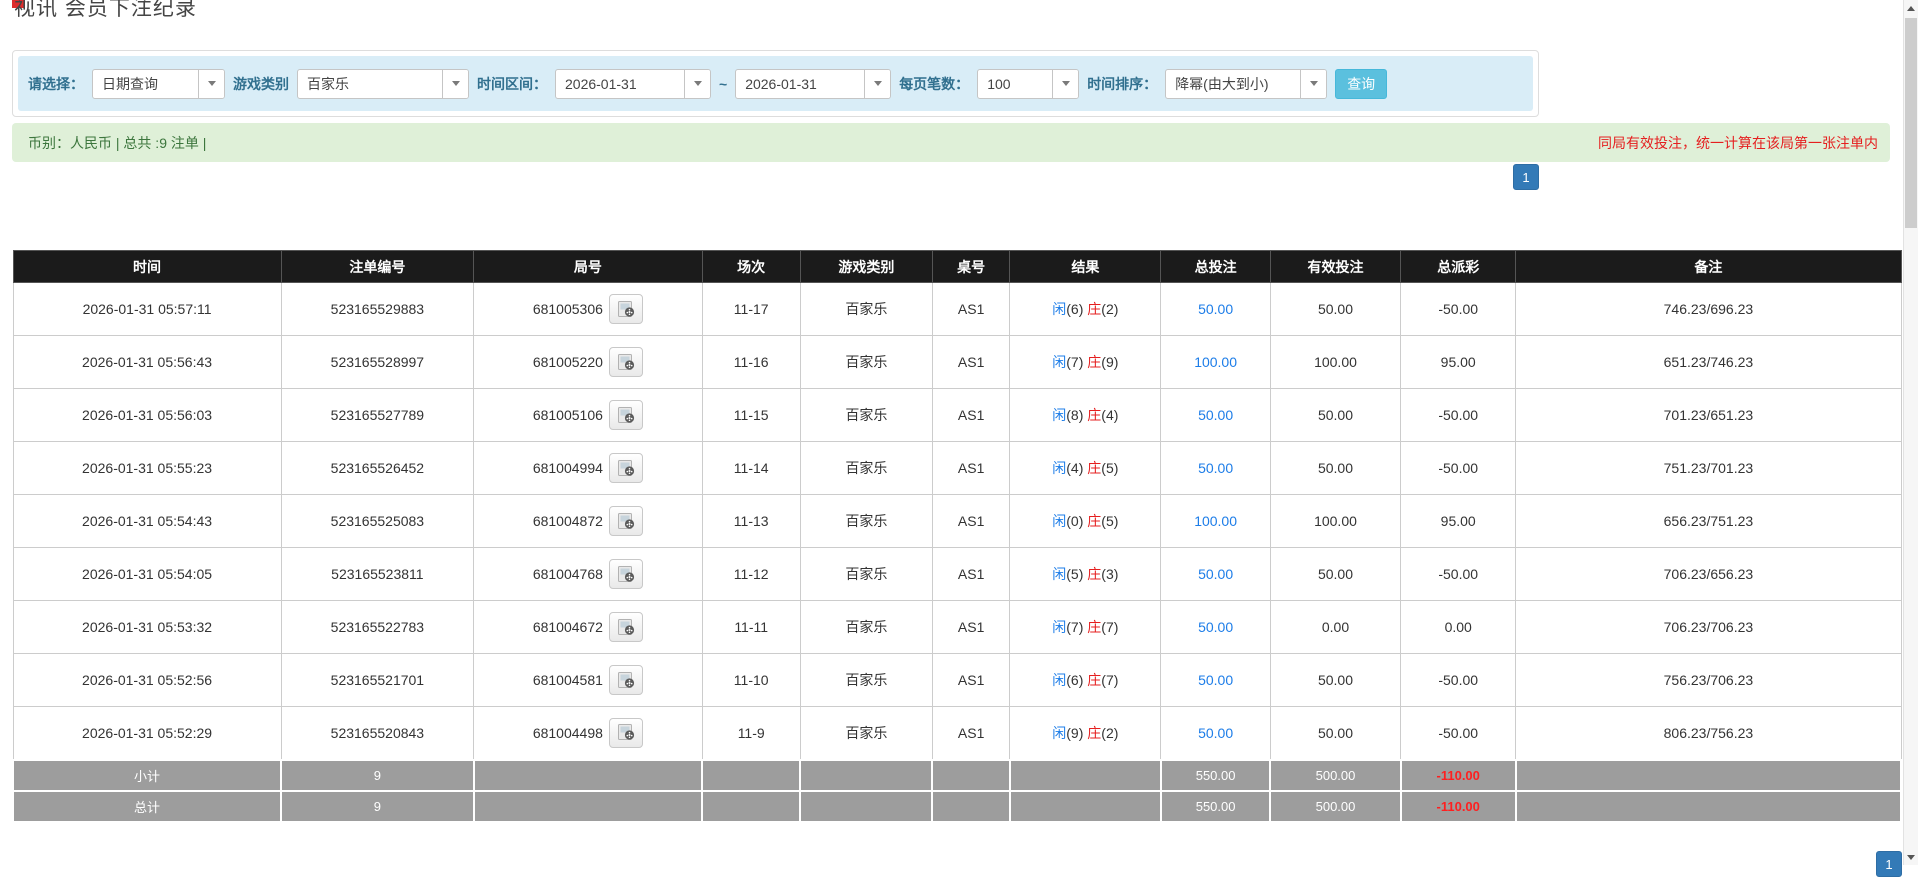 This screenshot has width=1918, height=877. I want to click on grand-total-row-empty, so click(866, 806).